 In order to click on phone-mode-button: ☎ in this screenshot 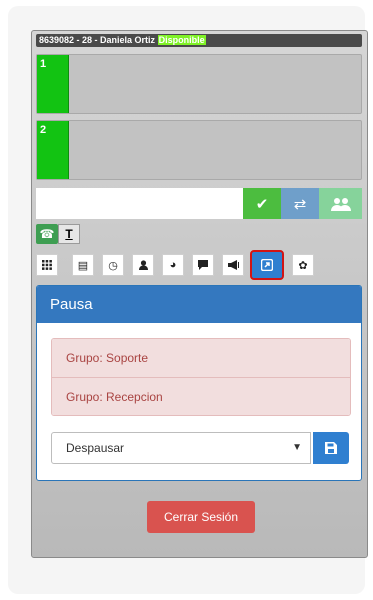, I will do `click(47, 234)`.